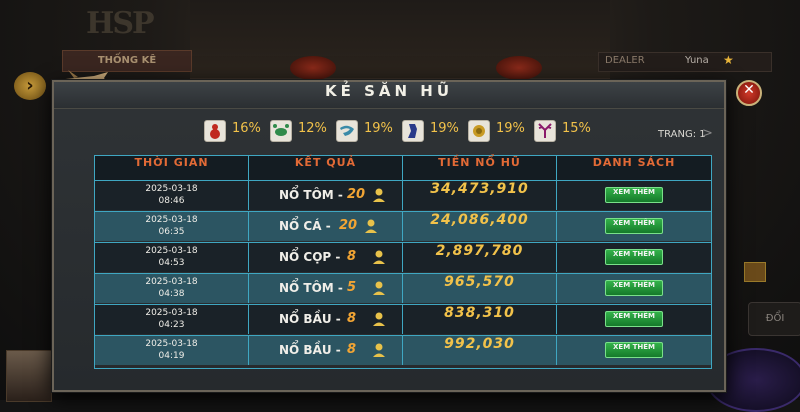  I want to click on time-text: 08:46, so click(171, 201).